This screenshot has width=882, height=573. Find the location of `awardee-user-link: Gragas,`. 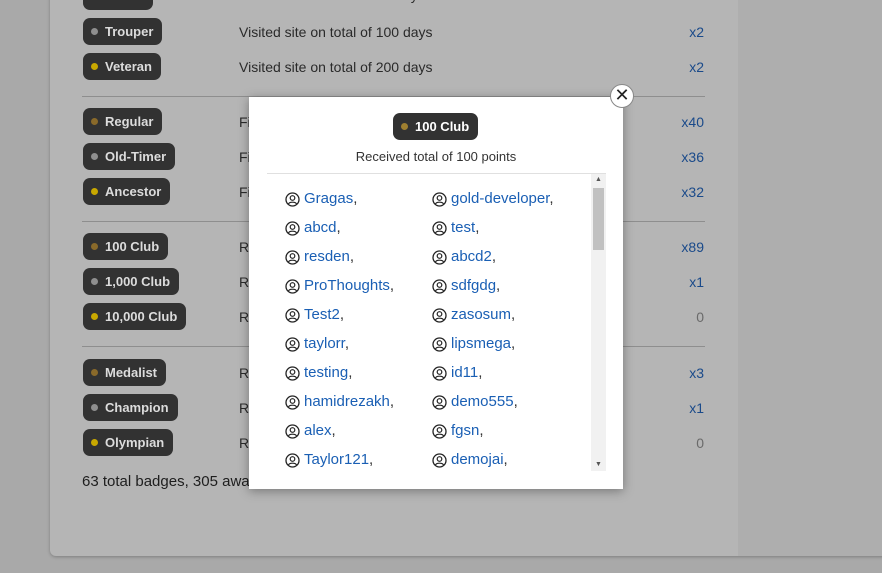

awardee-user-link: Gragas, is located at coordinates (321, 198).